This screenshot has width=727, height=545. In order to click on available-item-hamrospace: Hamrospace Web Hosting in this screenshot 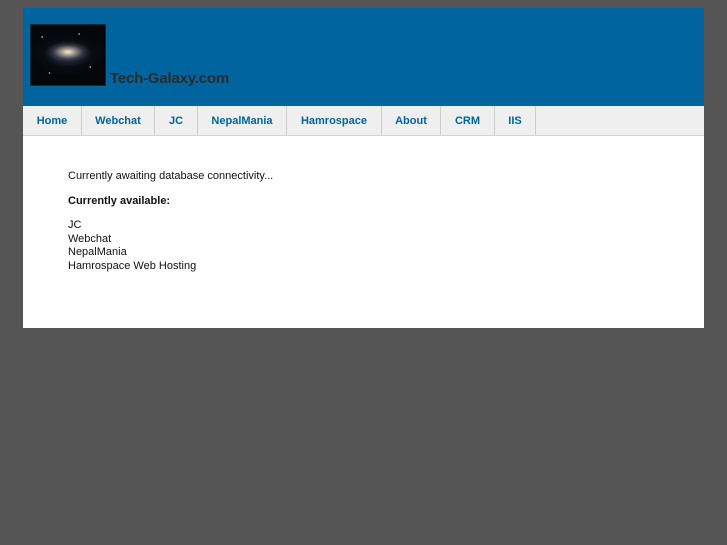, I will do `click(132, 265)`.